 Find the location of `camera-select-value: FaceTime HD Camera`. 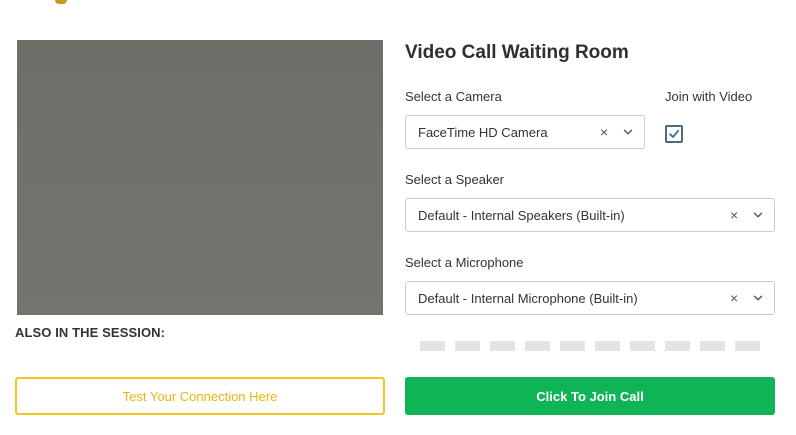

camera-select-value: FaceTime HD Camera is located at coordinates (483, 132).